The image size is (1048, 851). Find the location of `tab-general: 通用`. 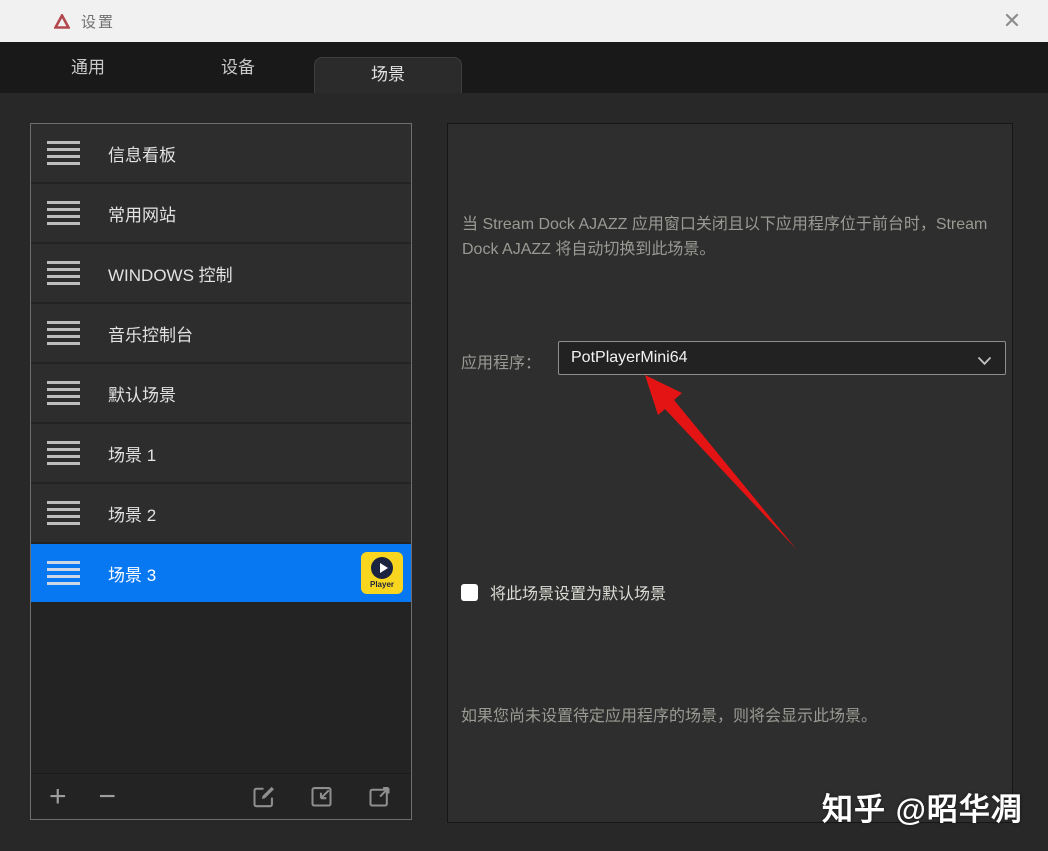

tab-general: 通用 is located at coordinates (88, 67).